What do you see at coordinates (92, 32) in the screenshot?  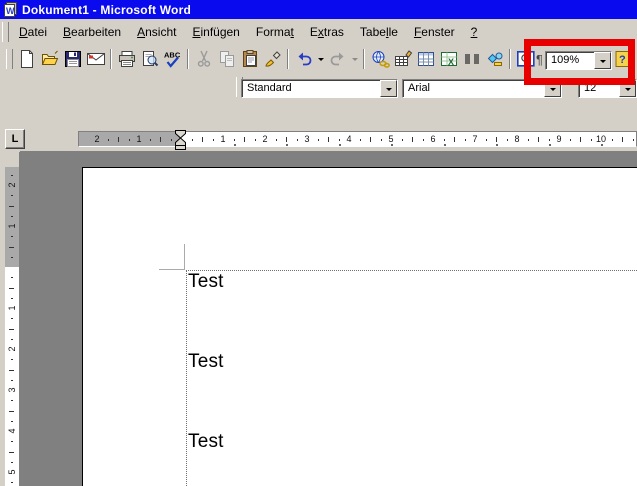 I see `menu-bearbeiten: Bearbeiten` at bounding box center [92, 32].